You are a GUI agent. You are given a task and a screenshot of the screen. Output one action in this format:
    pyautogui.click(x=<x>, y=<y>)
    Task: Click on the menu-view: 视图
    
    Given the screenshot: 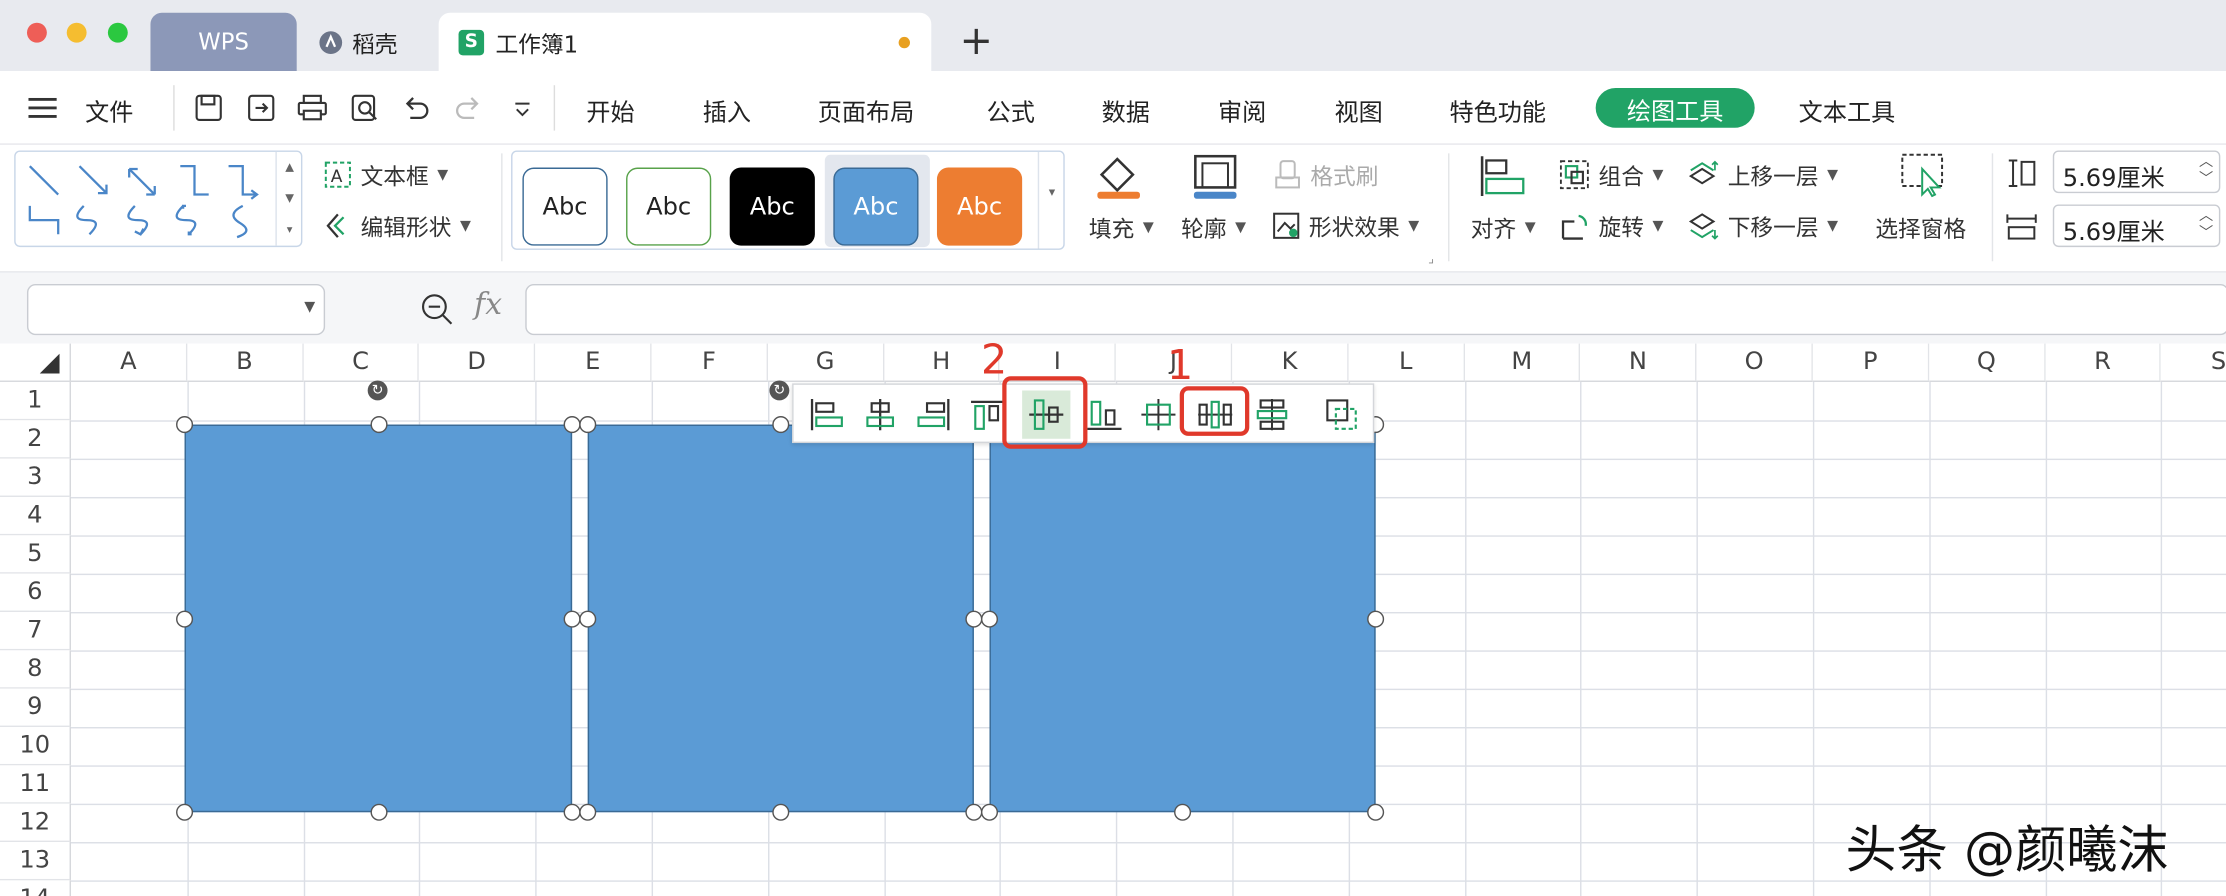 What is the action you would take?
    pyautogui.click(x=1358, y=109)
    